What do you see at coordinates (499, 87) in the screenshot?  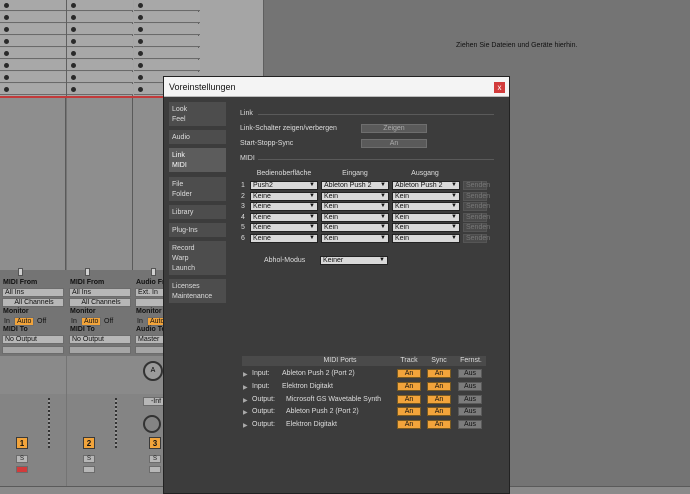 I see `close-button: x` at bounding box center [499, 87].